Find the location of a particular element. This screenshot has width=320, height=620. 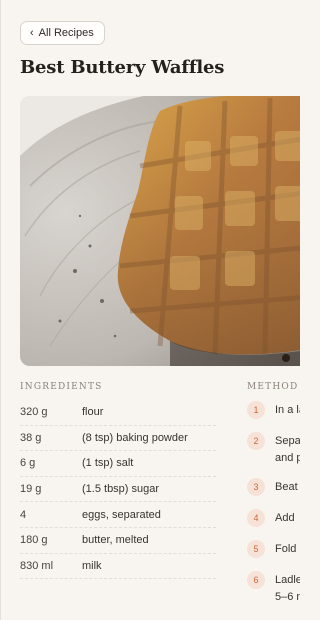

method-step: 6 Ladle 5–6 n is located at coordinates (273, 588).